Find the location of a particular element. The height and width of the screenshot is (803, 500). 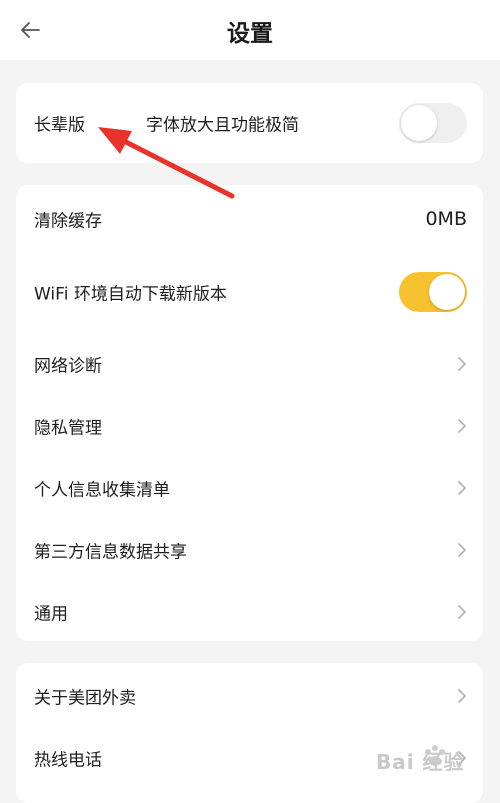

elder-mode-row: 长辈版 字体放大且功能极简 is located at coordinates (249, 123).